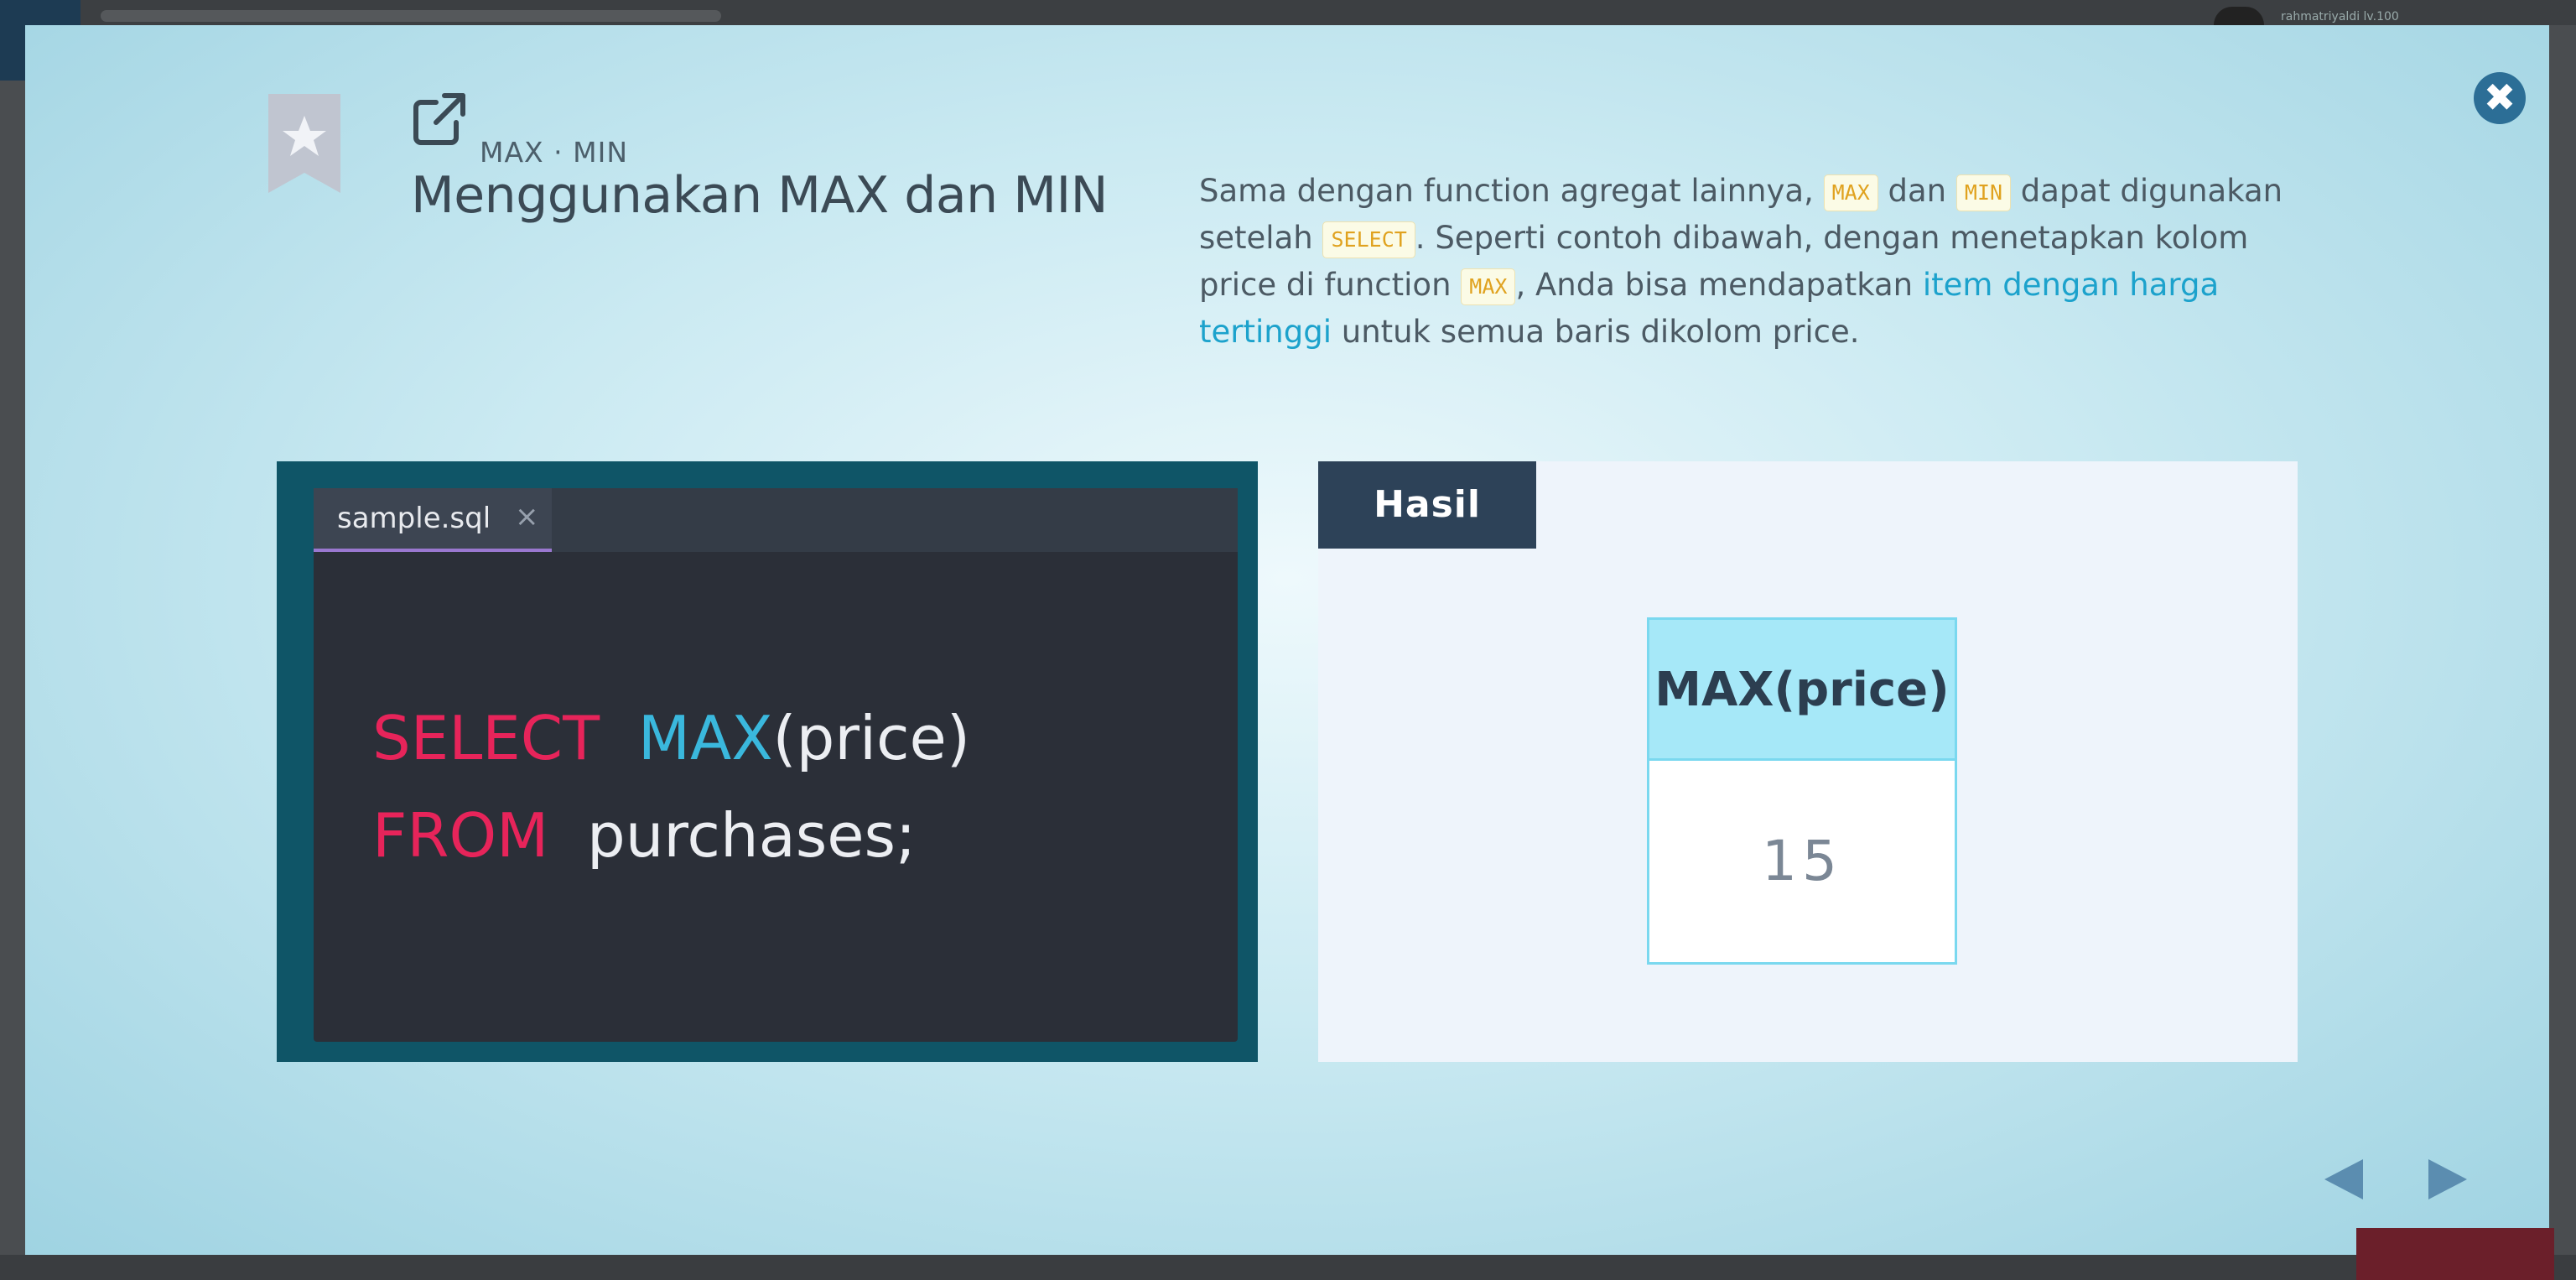 The width and height of the screenshot is (2576, 1280). Describe the element at coordinates (527, 516) in the screenshot. I see `tab-close-icon: ×` at that location.